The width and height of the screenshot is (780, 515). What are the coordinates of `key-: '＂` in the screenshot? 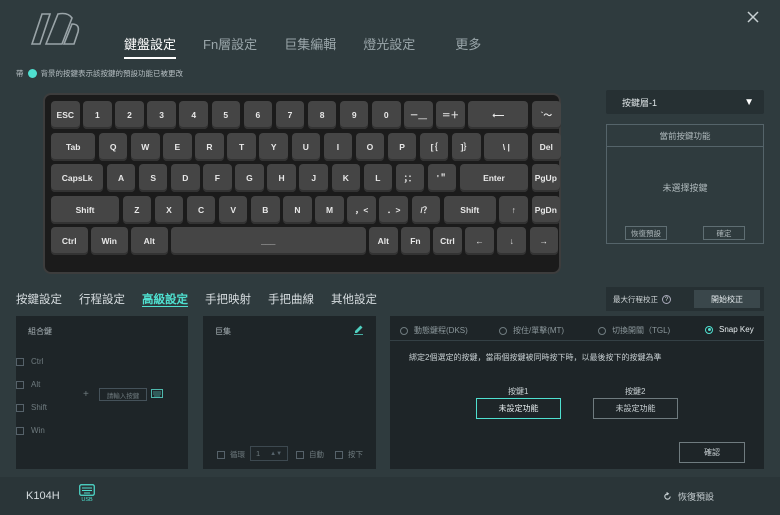 It's located at (442, 178).